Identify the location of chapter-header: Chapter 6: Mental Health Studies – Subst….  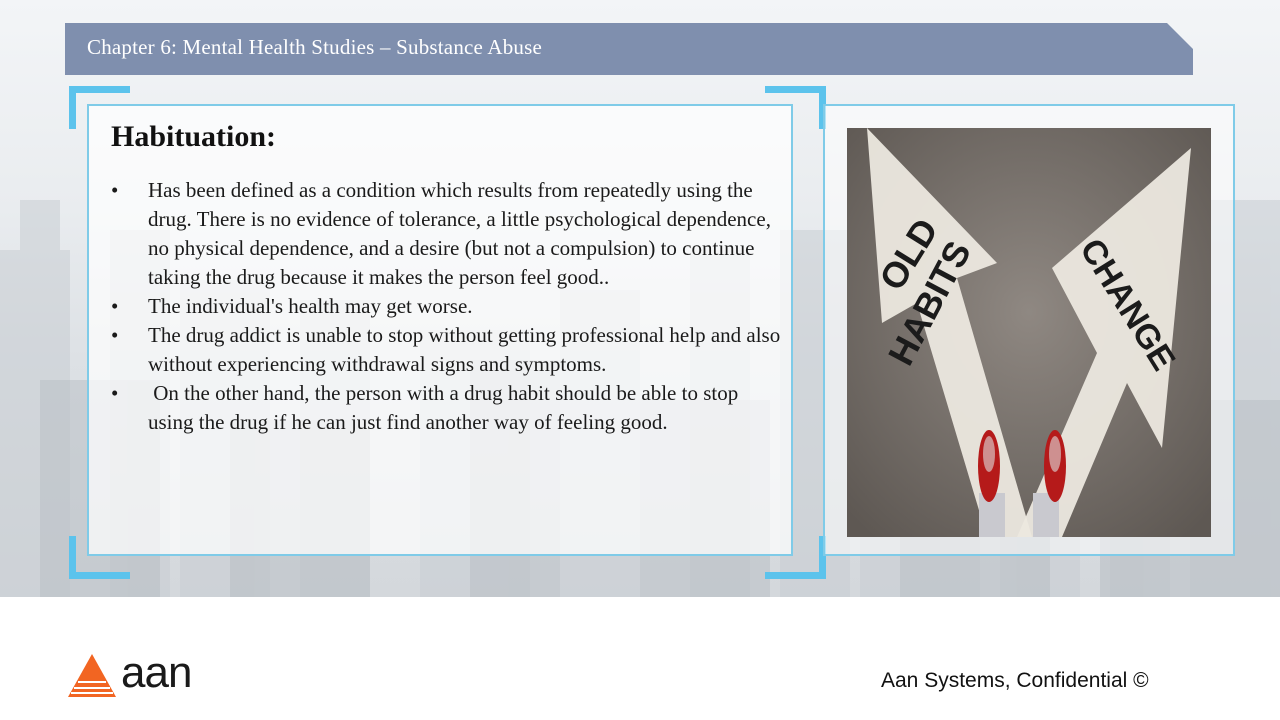
(629, 49).